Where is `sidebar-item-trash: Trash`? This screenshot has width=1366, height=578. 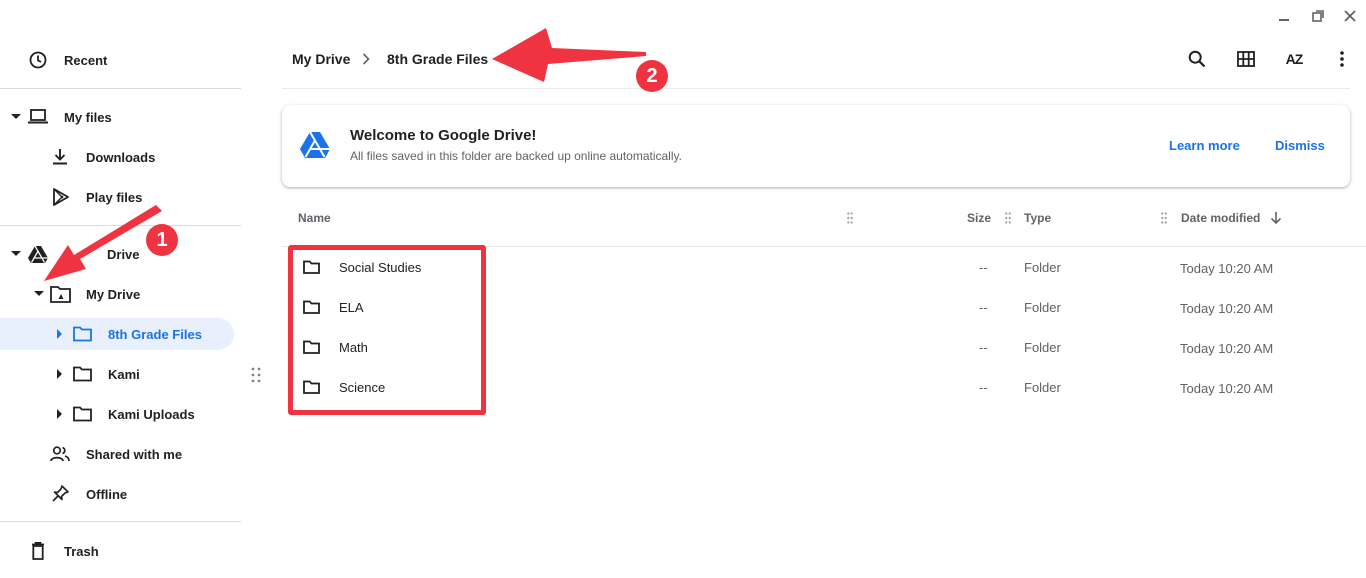 sidebar-item-trash: Trash is located at coordinates (120, 551).